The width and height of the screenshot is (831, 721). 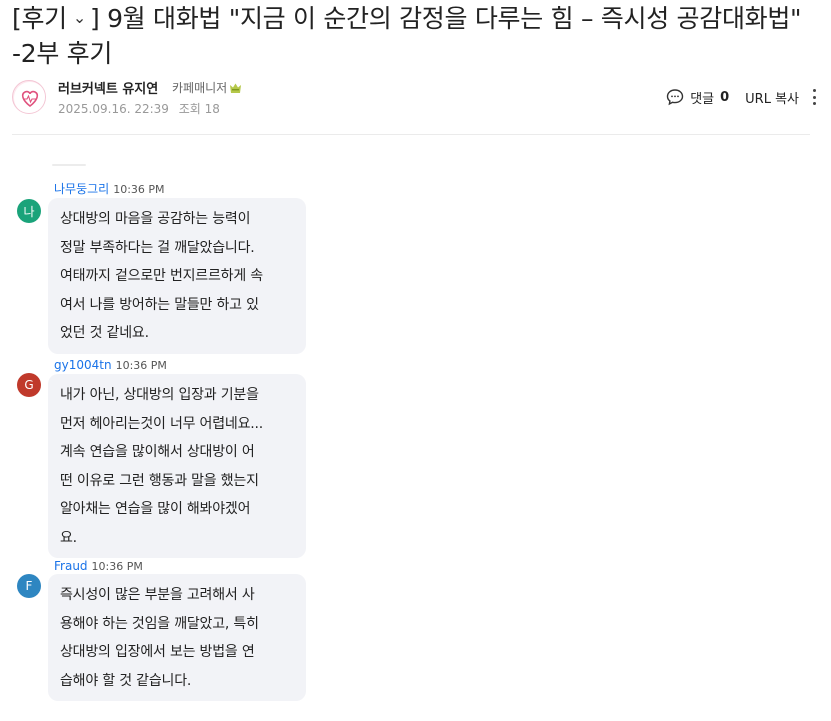 What do you see at coordinates (161, 276) in the screenshot?
I see `message-line: 여태까지 겉으로만 번지르르하게 속` at bounding box center [161, 276].